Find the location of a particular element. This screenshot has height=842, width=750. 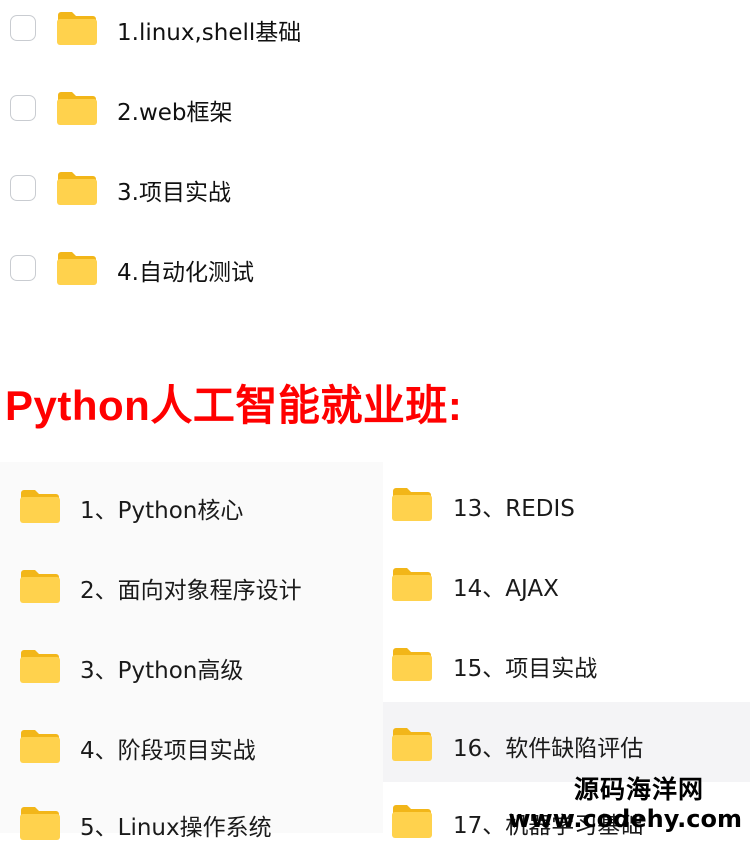

top-folder-row: 2.web框架 is located at coordinates (375, 108).